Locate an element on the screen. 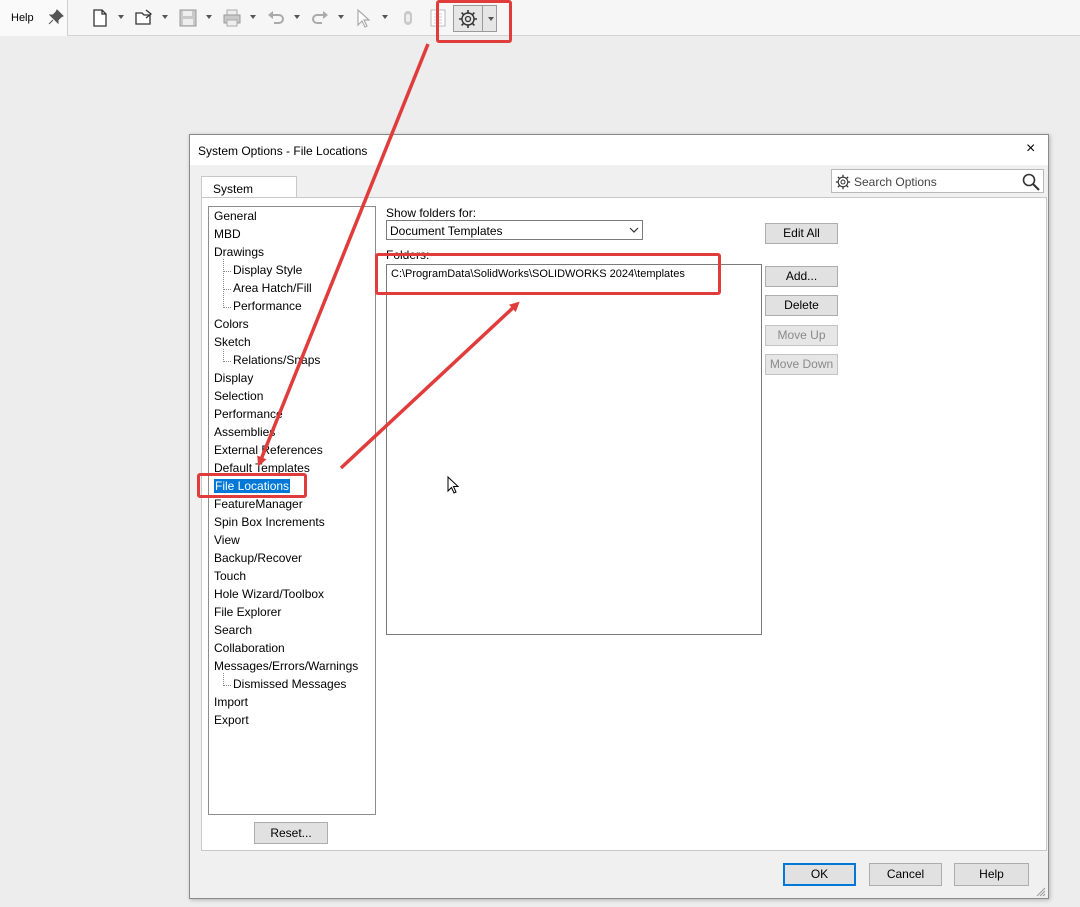 The height and width of the screenshot is (907, 1080). help-tab: Help is located at coordinates (34, 18).